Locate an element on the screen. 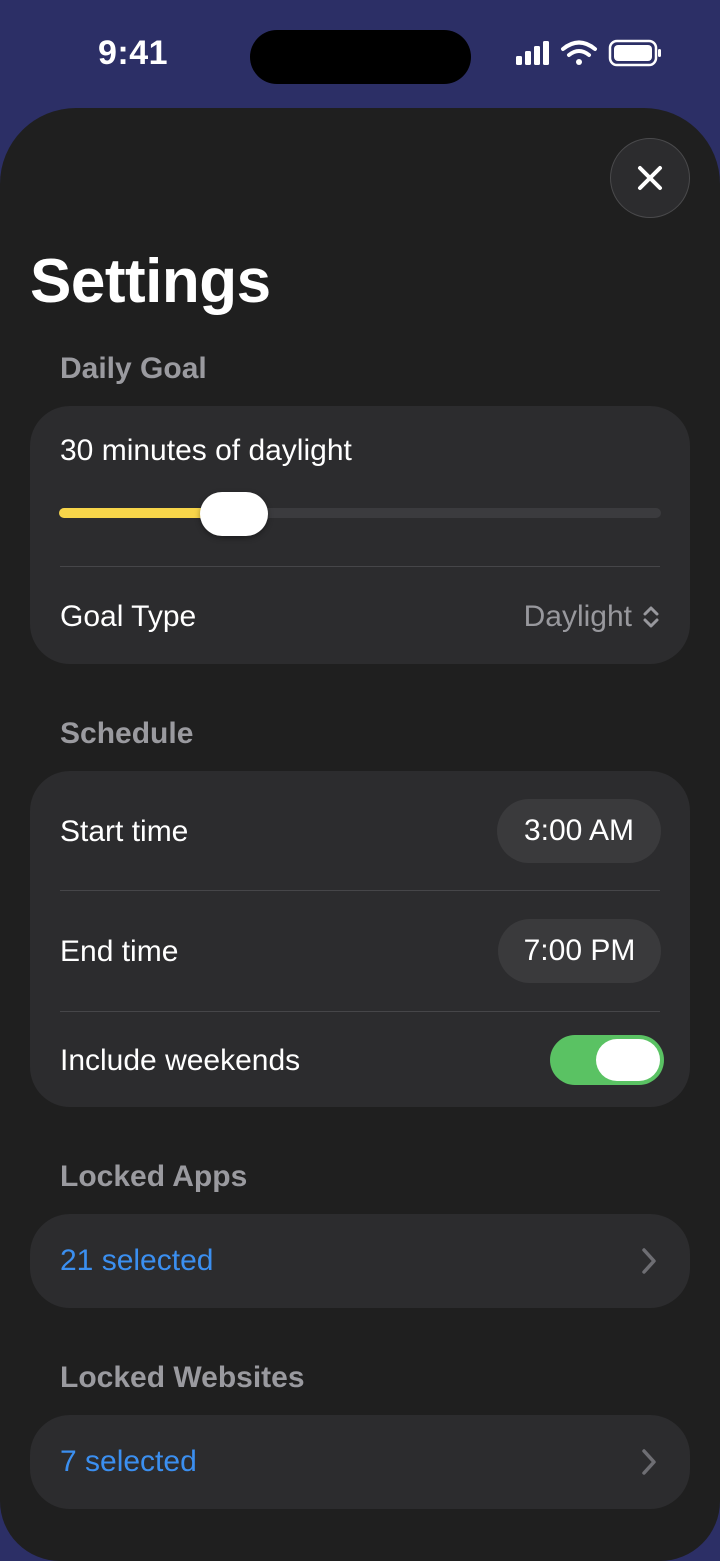 The width and height of the screenshot is (720, 1561). status-icons is located at coordinates (589, 53).